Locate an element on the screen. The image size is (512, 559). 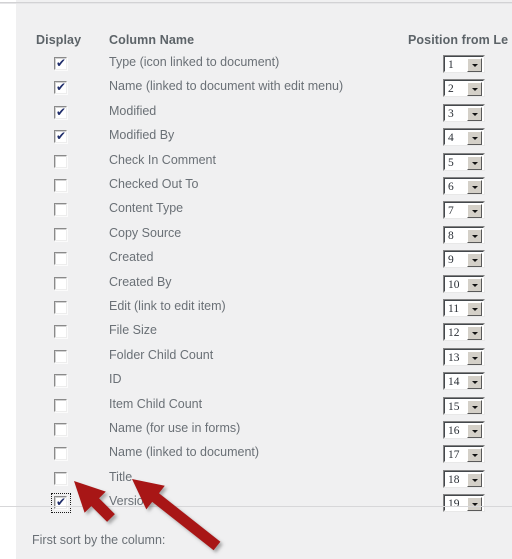
position-select-field: 7 is located at coordinates (464, 210).